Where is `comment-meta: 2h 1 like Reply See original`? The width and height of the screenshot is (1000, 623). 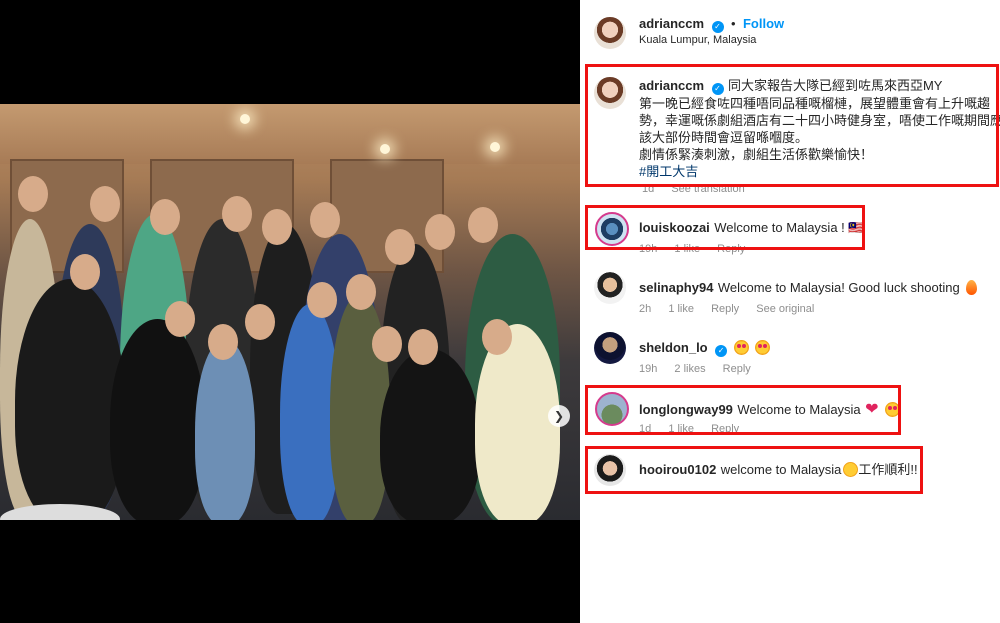 comment-meta: 2h 1 like Reply See original is located at coordinates (733, 309).